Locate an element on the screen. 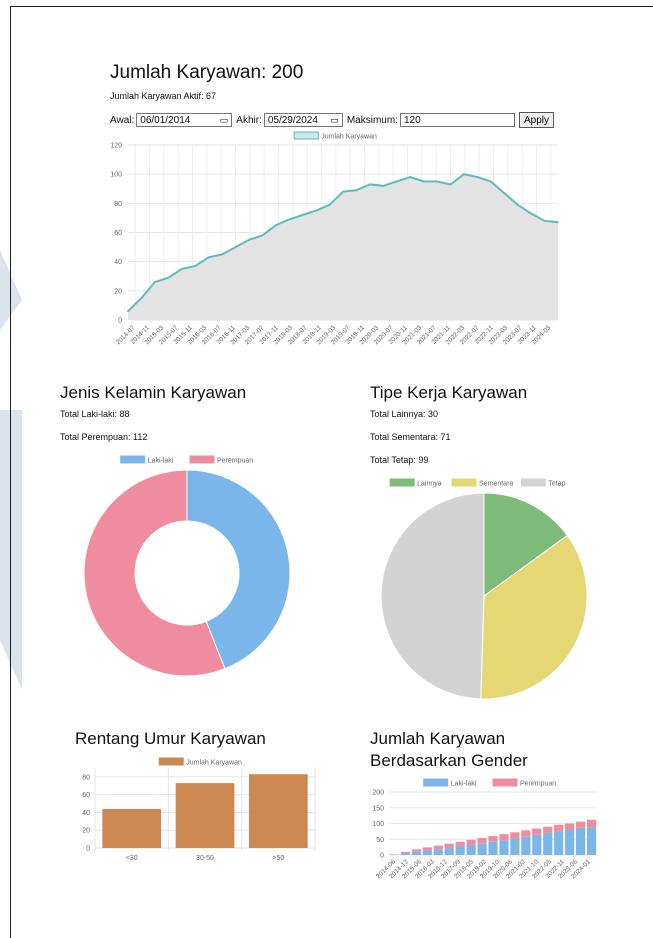 The width and height of the screenshot is (653, 938). gender-time-title-1: Jumlah Karyawan is located at coordinates (438, 738).